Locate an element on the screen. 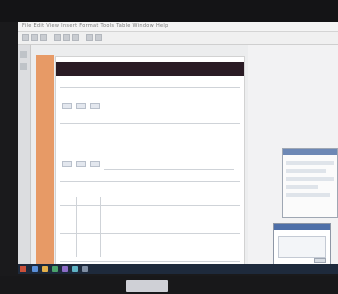 This screenshot has width=338, height=294. open-icon is located at coordinates (34, 37).